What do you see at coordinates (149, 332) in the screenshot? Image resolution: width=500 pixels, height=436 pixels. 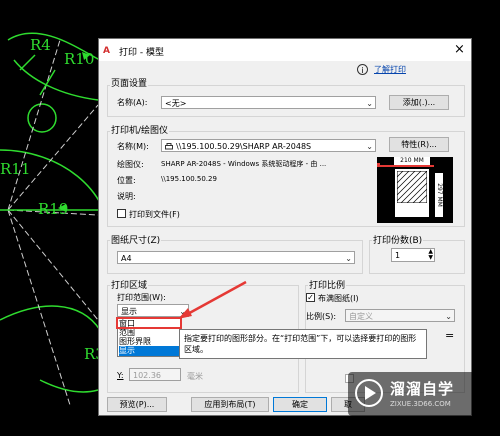 I see `option-extents: 范围` at bounding box center [149, 332].